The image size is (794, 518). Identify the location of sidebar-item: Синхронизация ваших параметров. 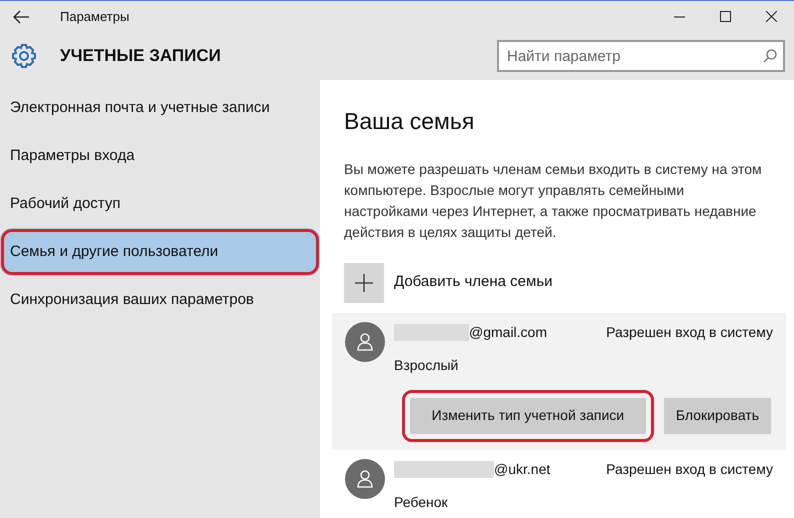
(160, 300).